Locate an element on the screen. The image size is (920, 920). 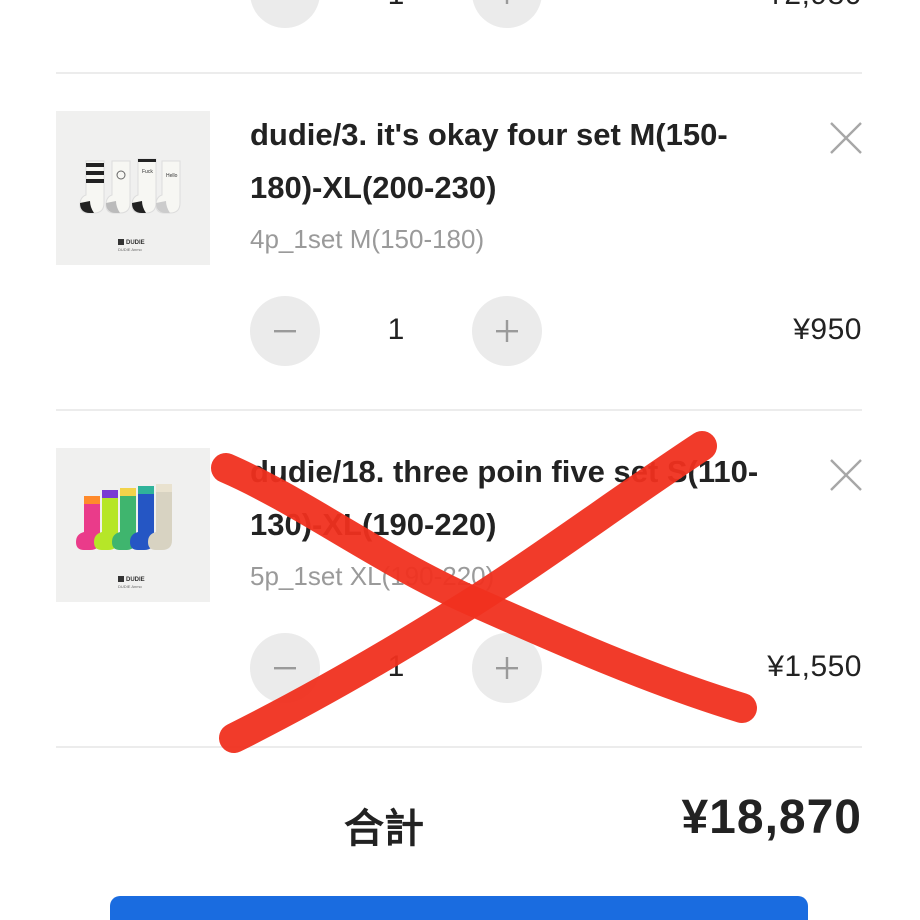
total-value: ¥18,870 is located at coordinates (771, 817).